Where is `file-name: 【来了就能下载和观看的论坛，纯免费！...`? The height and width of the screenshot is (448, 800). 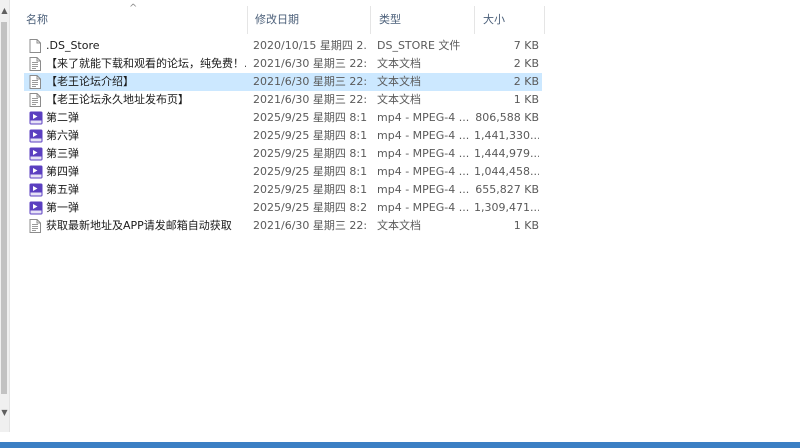
file-name: 【来了就能下载和观看的论坛，纯免费！... is located at coordinates (146, 63).